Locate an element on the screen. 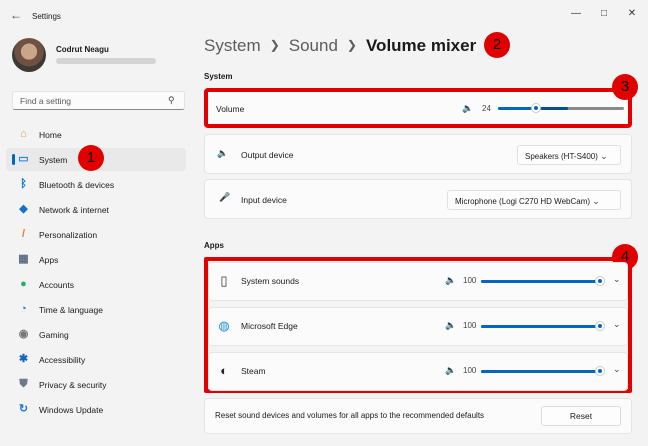 The image size is (648, 446). home-icon: ⌂ is located at coordinates (23, 134).